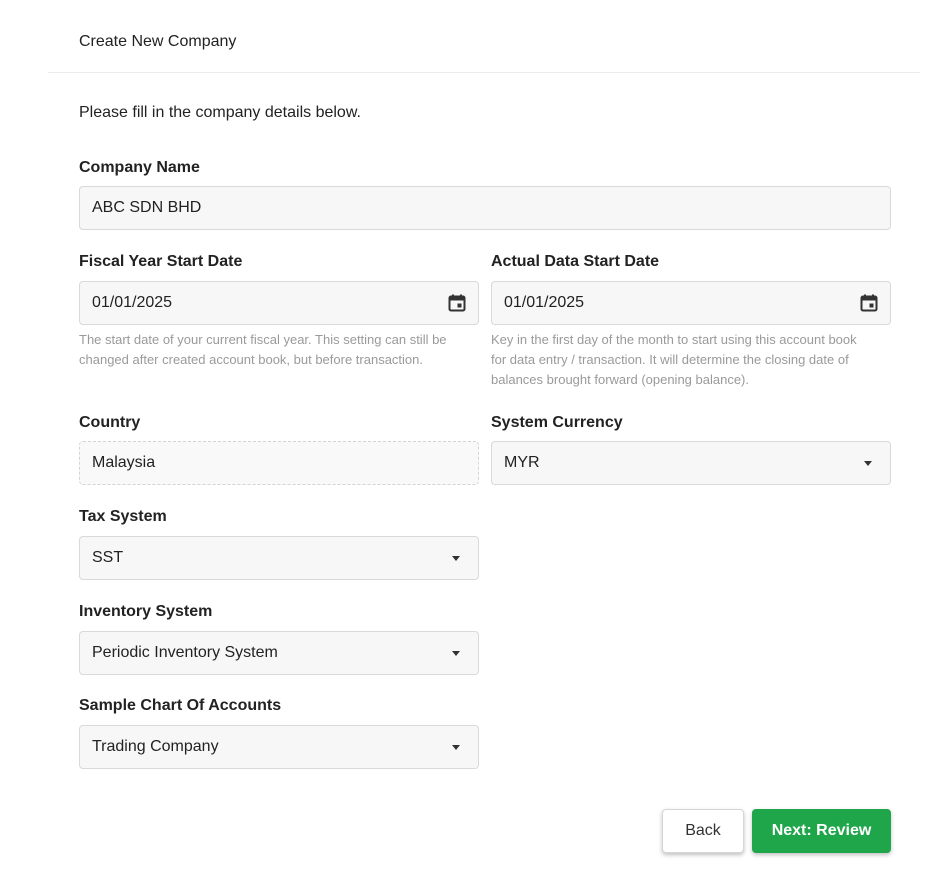 The width and height of the screenshot is (940, 890). I want to click on actual-data-start-date-input: 01/01/2025, so click(691, 303).